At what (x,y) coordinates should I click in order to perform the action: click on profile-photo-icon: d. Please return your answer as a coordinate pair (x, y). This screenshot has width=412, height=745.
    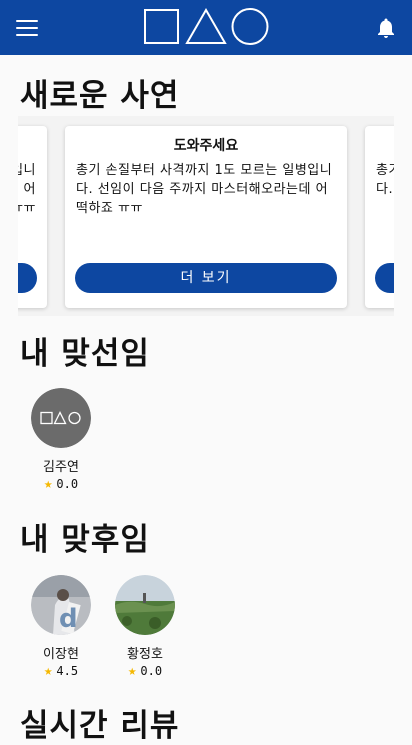
    Looking at the image, I should click on (61, 605).